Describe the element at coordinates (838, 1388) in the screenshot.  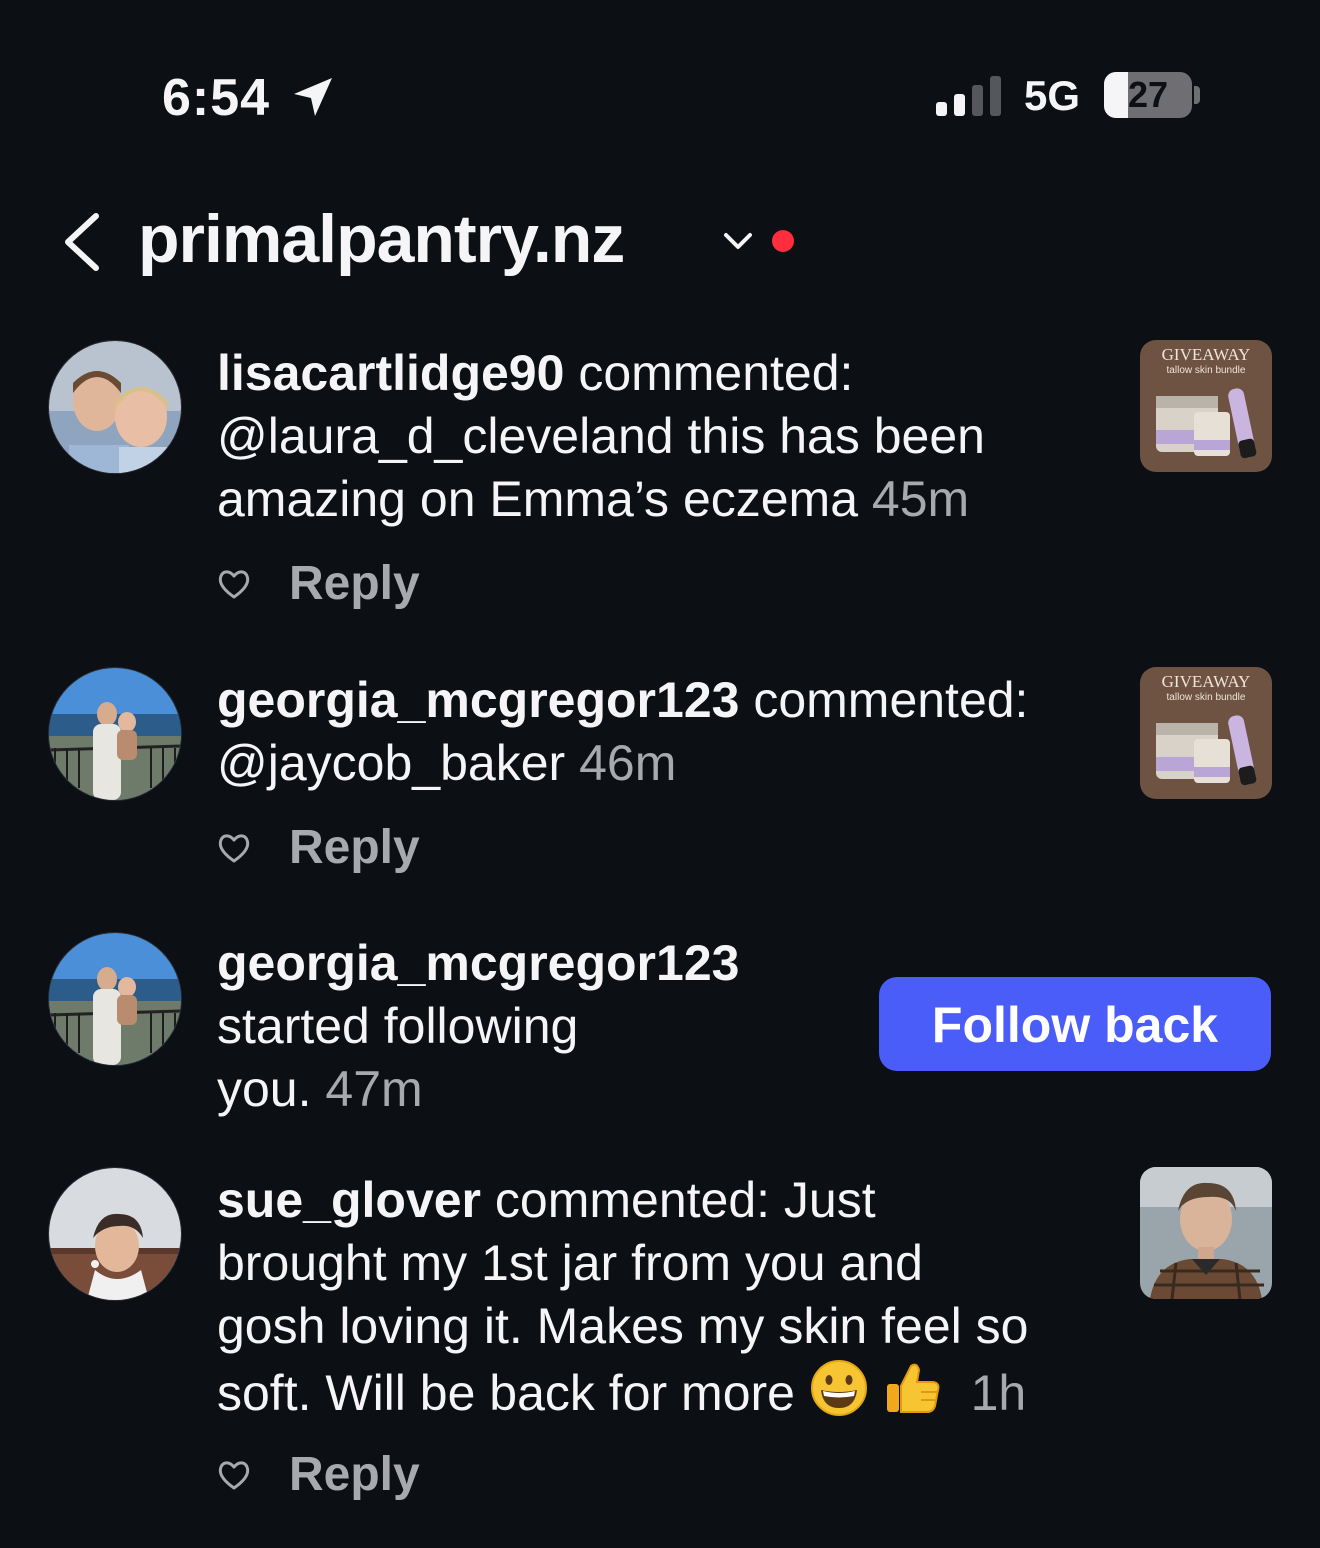
I see `grinning-face-icon` at that location.